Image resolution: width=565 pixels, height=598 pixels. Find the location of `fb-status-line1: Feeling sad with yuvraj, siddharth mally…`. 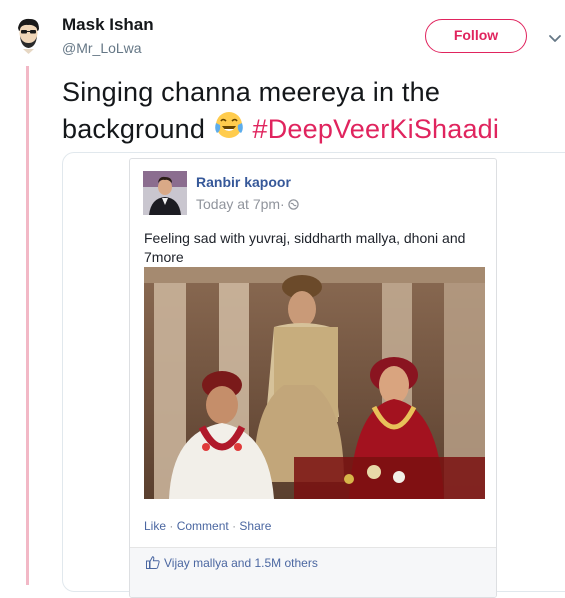

fb-status-line1: Feeling sad with yuvraj, siddharth mally… is located at coordinates (305, 238).